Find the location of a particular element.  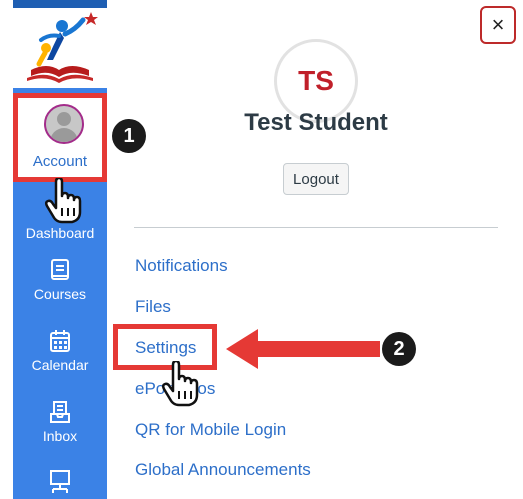

courses-icon is located at coordinates (60, 269).